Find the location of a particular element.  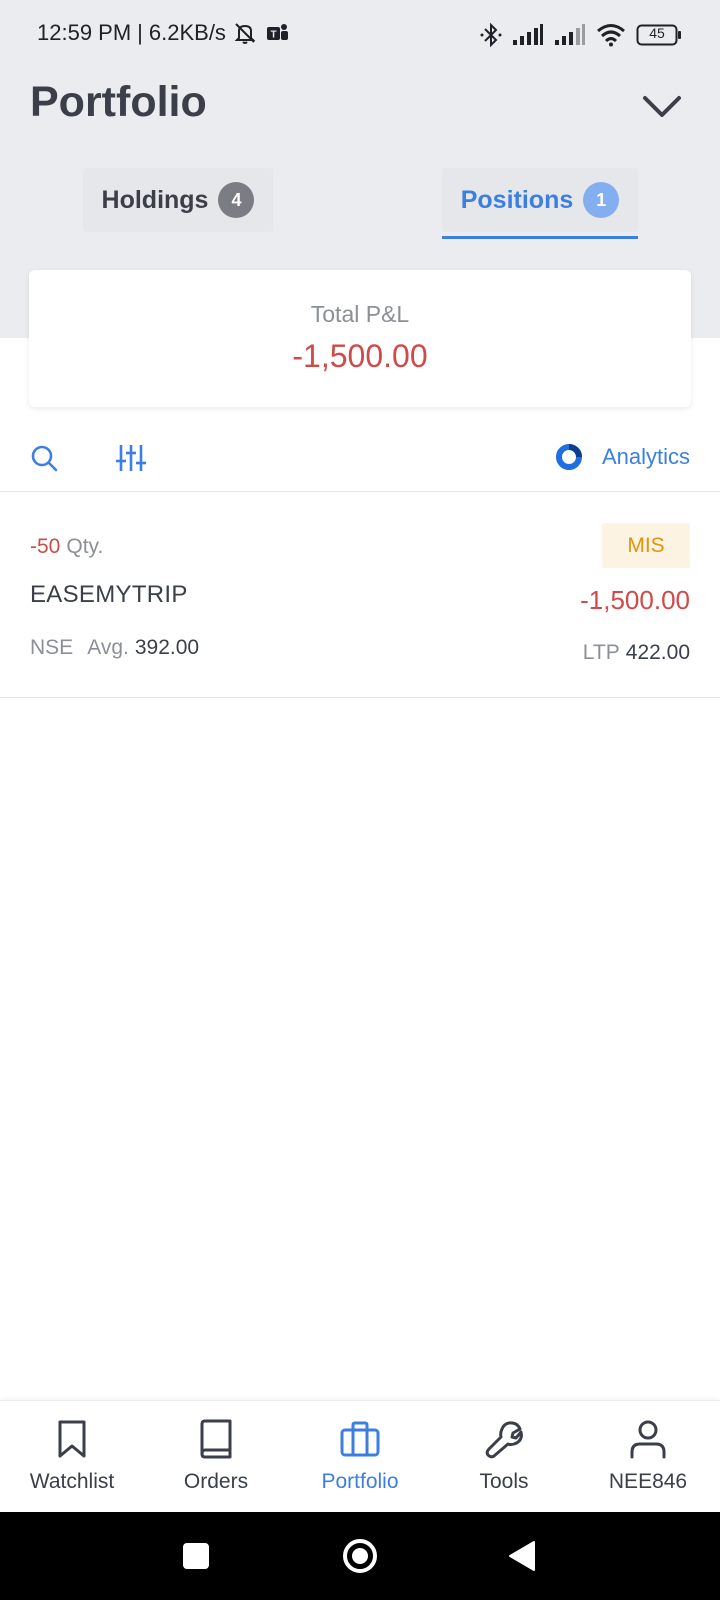

battery-level: 45 is located at coordinates (657, 33).